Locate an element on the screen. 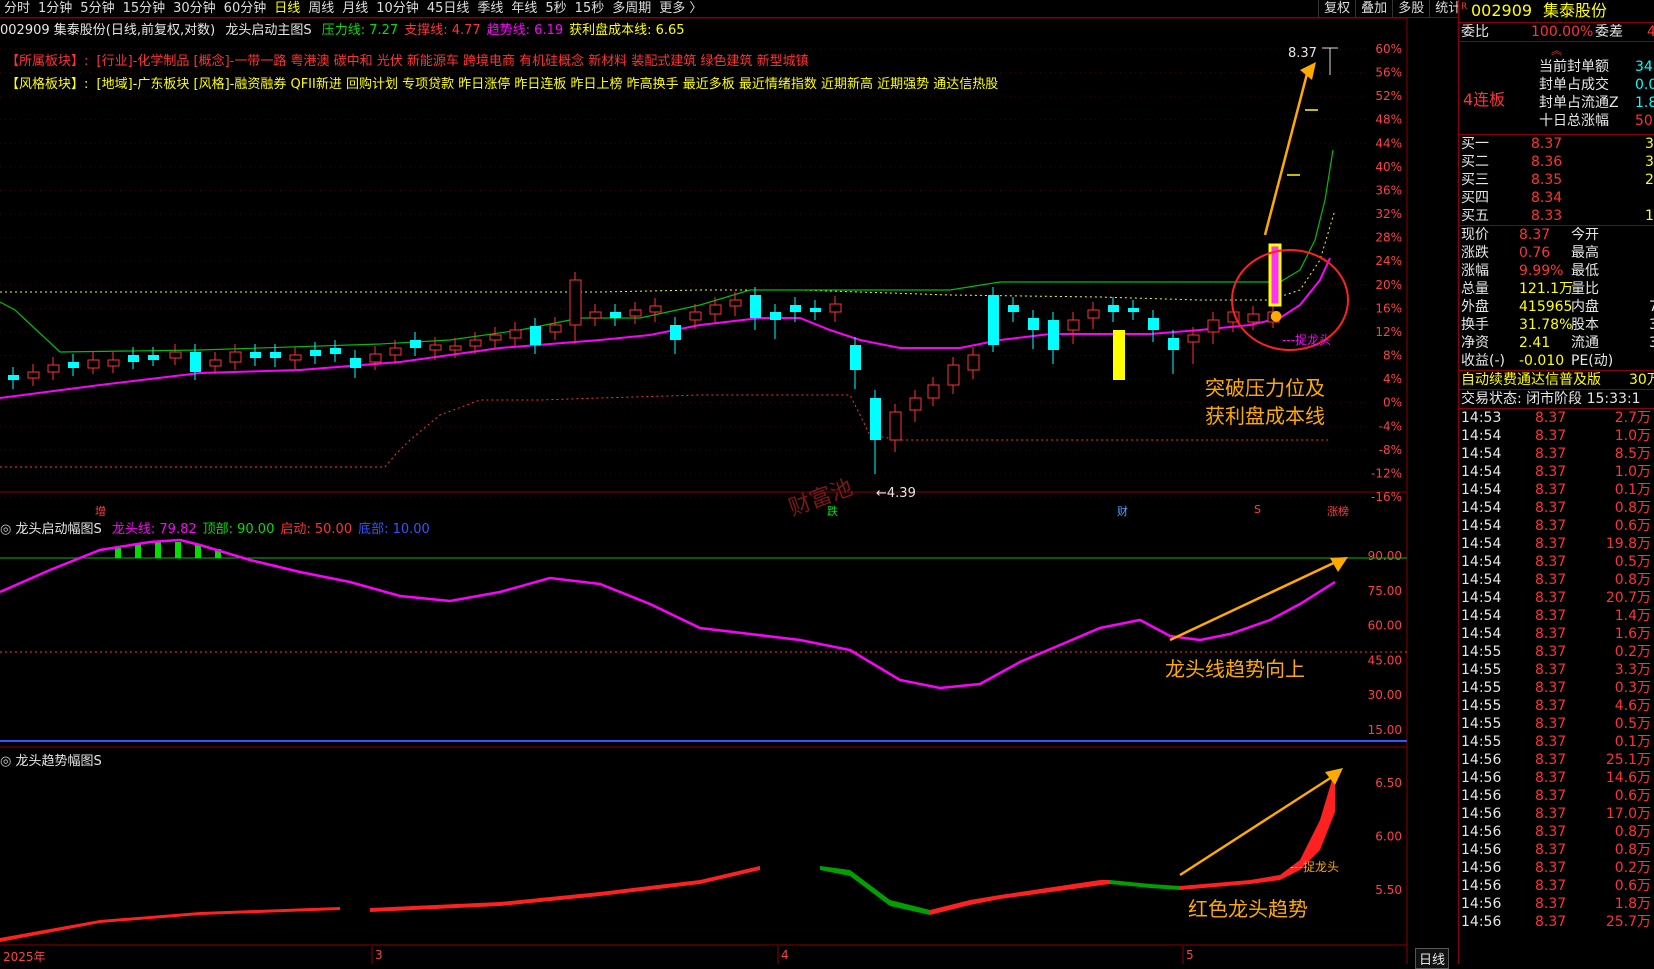  axis-main-tick-4: 44% is located at coordinates (1388, 143).